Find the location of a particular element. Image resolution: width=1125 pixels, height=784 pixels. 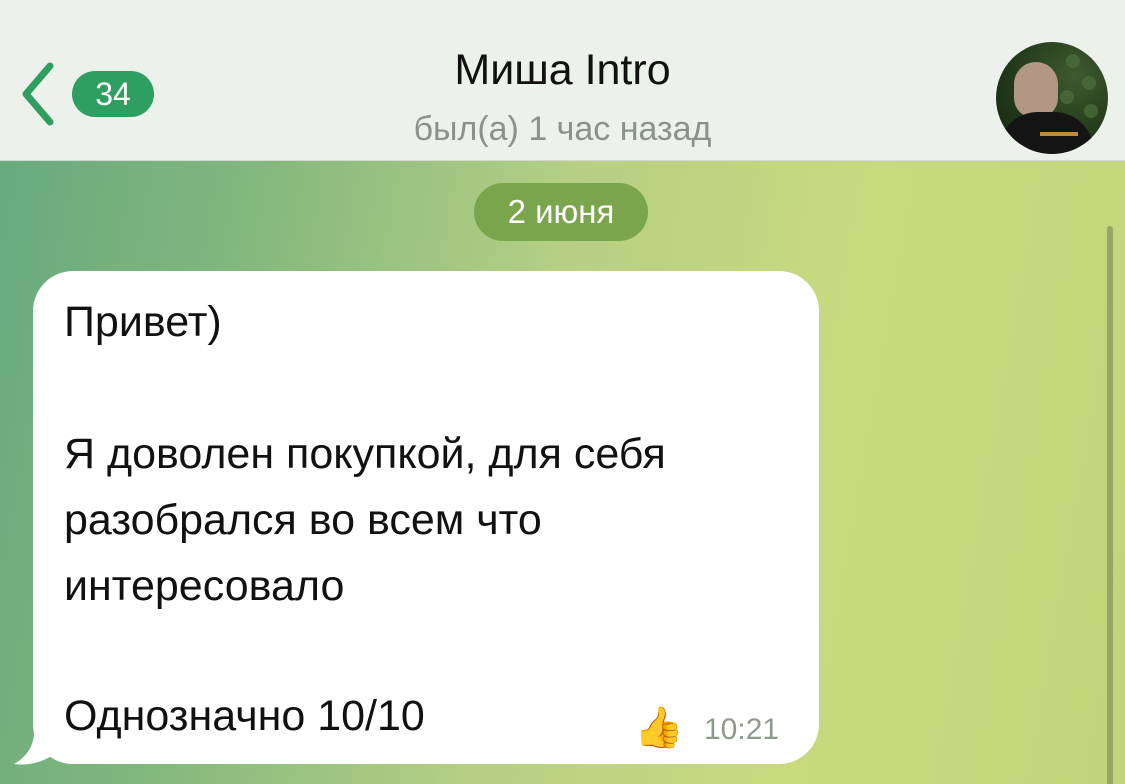

message-time: 10:21 is located at coordinates (742, 729).